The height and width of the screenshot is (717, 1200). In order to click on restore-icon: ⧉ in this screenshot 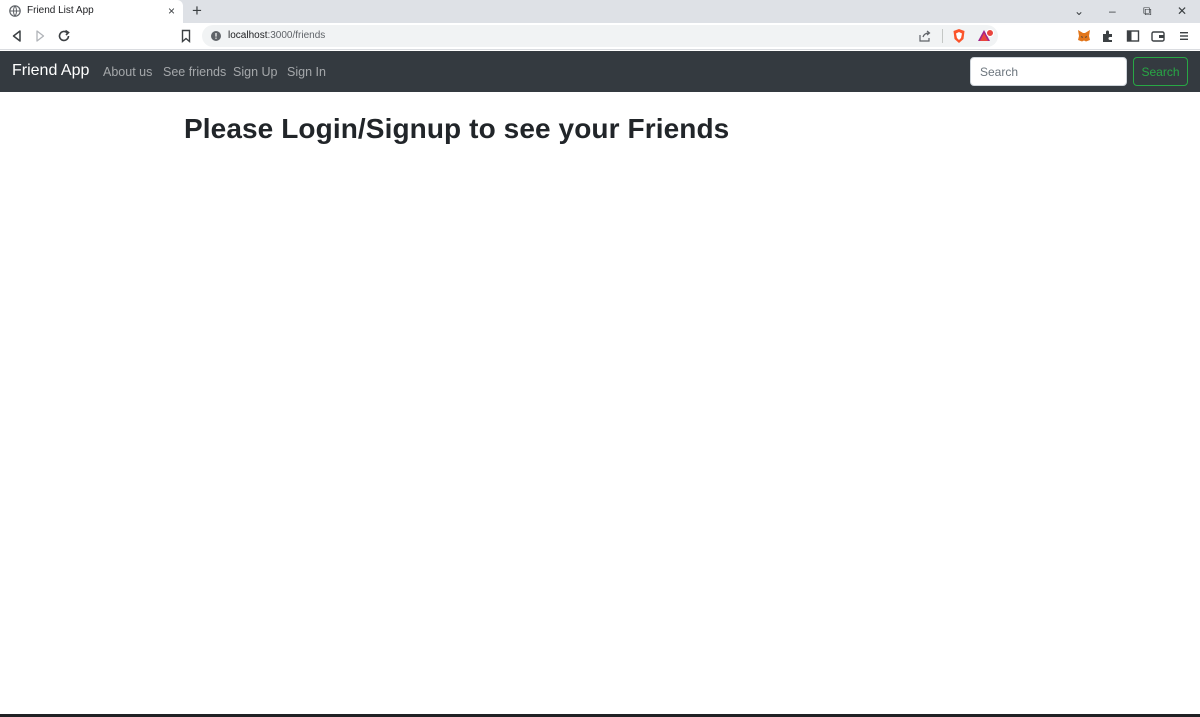, I will do `click(1147, 11)`.